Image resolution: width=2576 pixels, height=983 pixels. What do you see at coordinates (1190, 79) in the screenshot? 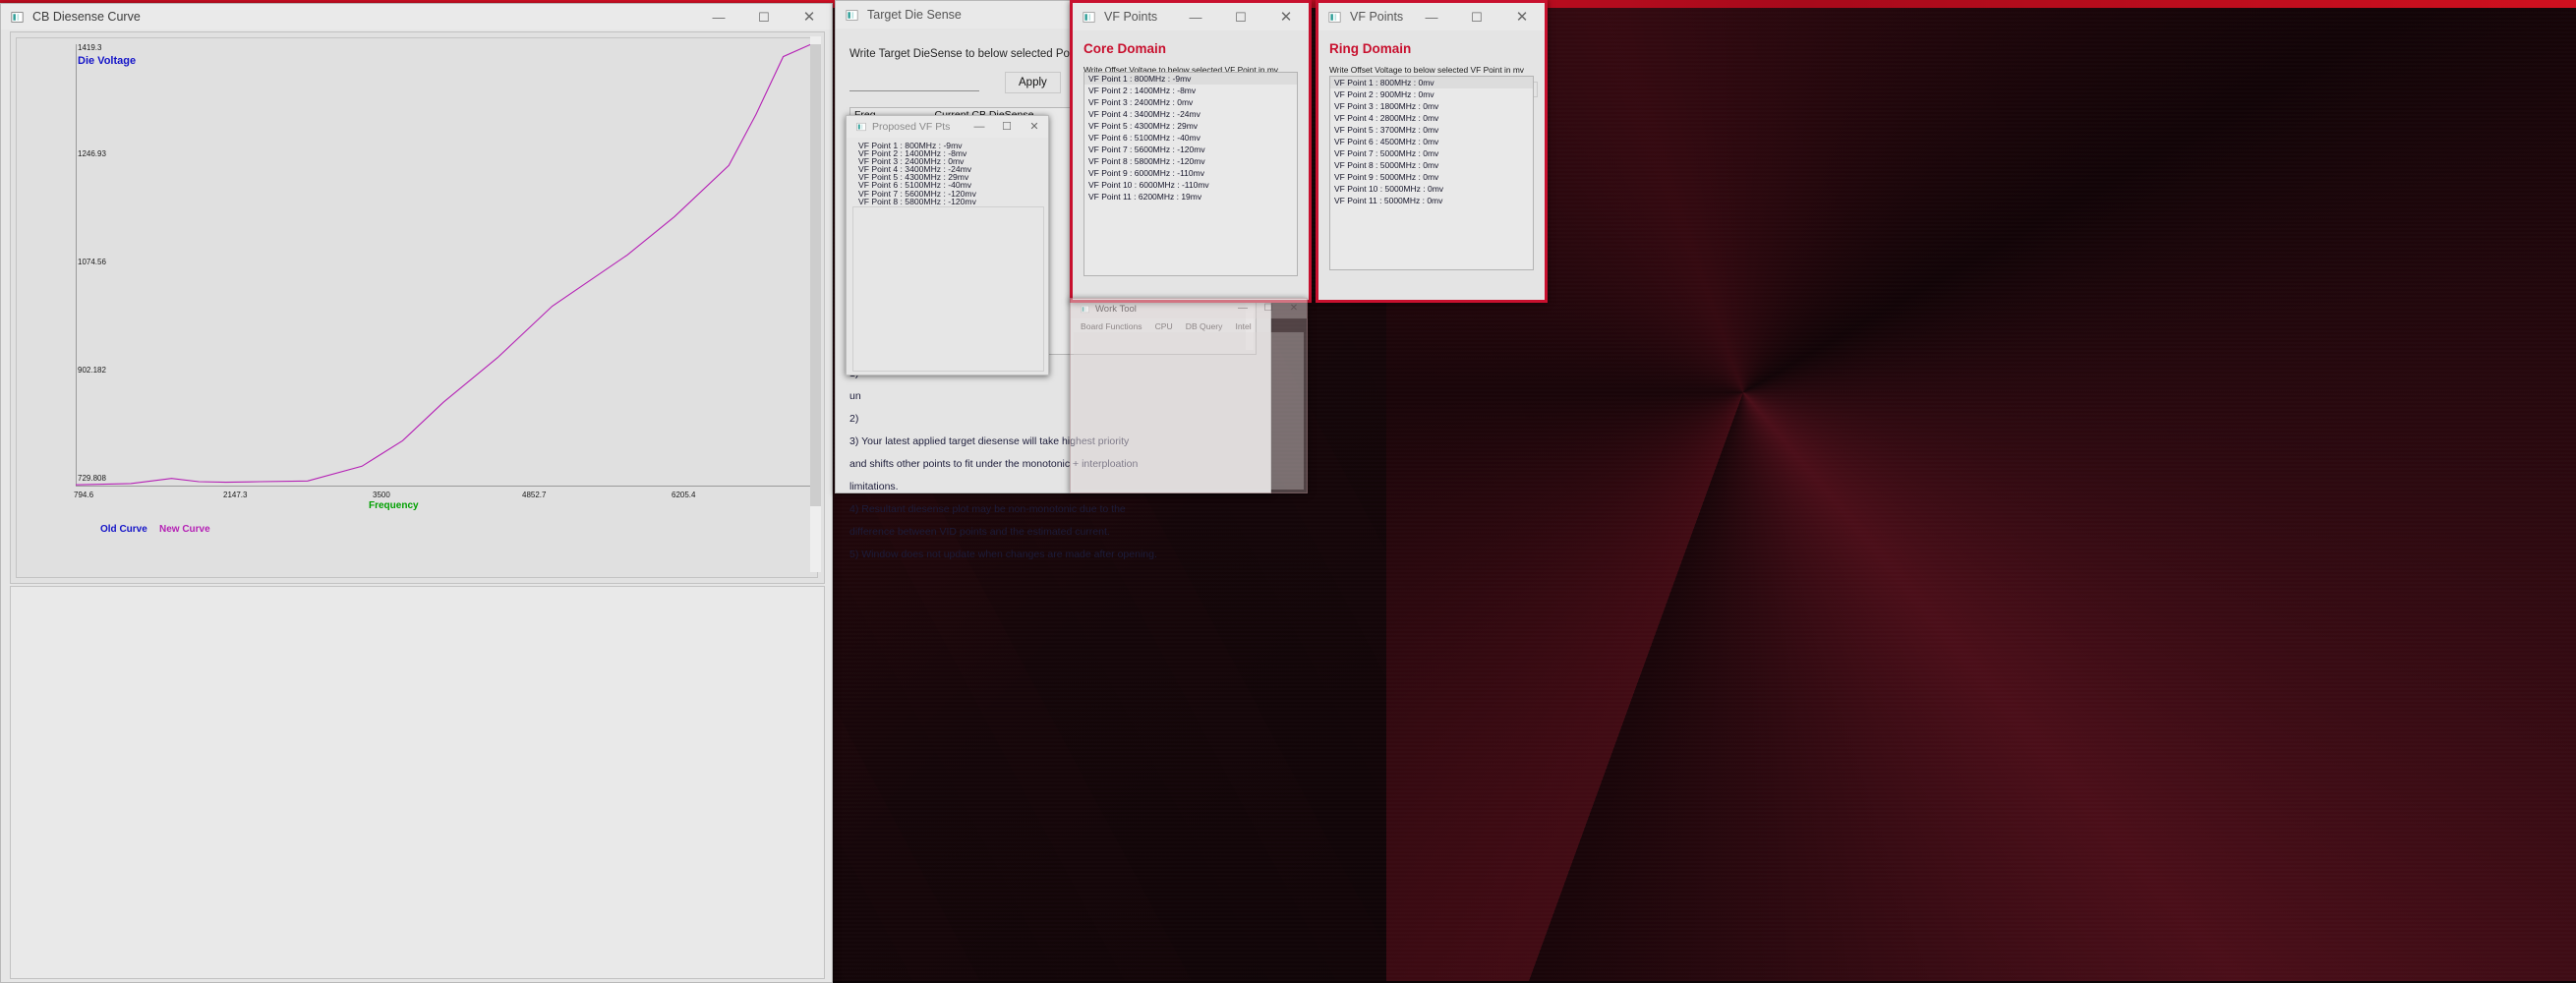
I see `list-item: VF Point 1 : 800MHz : -9mv` at bounding box center [1190, 79].